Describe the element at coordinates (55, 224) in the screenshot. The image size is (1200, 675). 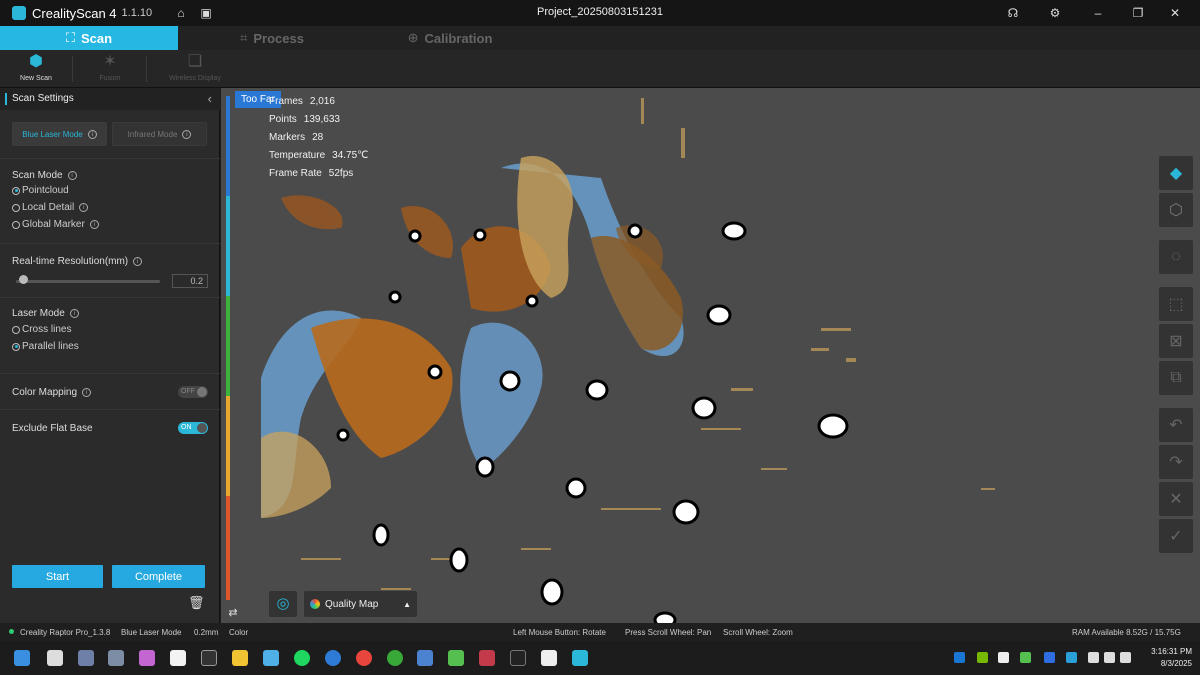
I see `radio-global-marker: Global Marker i` at that location.